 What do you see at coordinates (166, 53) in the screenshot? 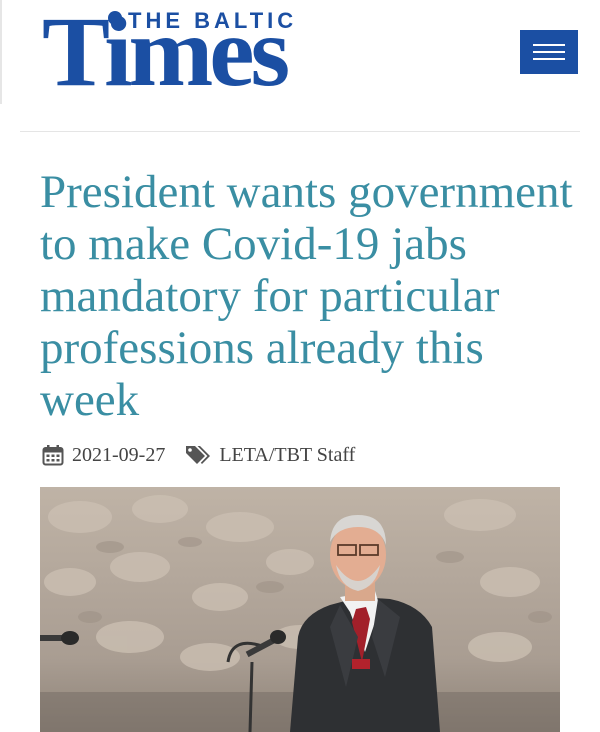
I see `logo-wordmark: Times` at bounding box center [166, 53].